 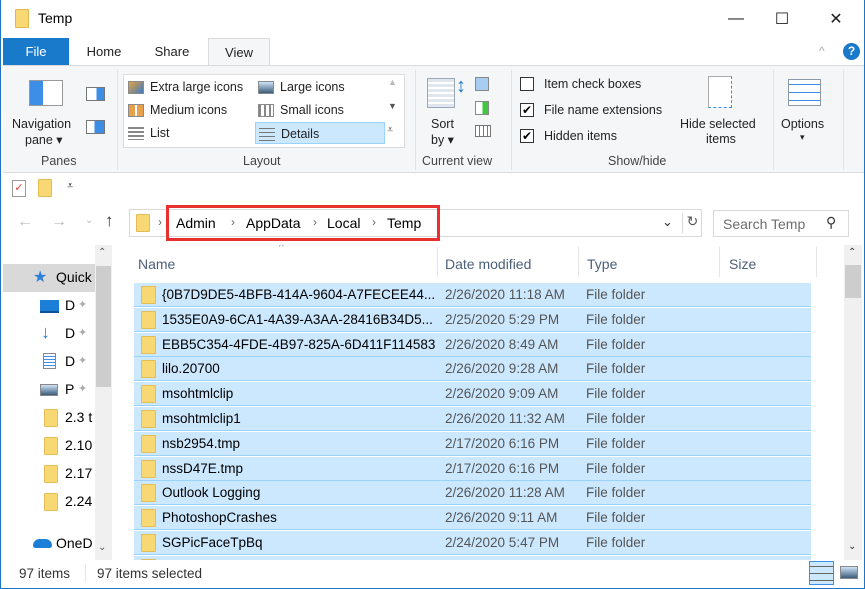 What do you see at coordinates (177, 110) in the screenshot?
I see `layout-medium-icons: Medium icons` at bounding box center [177, 110].